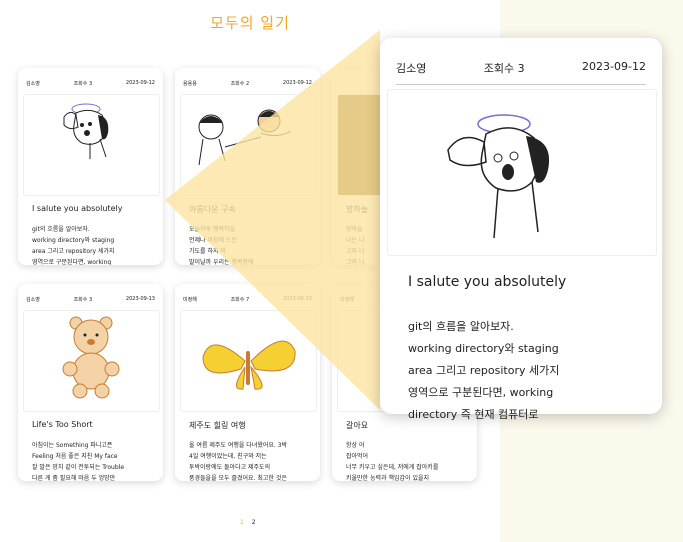 Image resolution: width=683 pixels, height=542 pixels. What do you see at coordinates (212, 209) in the screenshot?
I see `card-title: 아름다운 구속` at bounding box center [212, 209].